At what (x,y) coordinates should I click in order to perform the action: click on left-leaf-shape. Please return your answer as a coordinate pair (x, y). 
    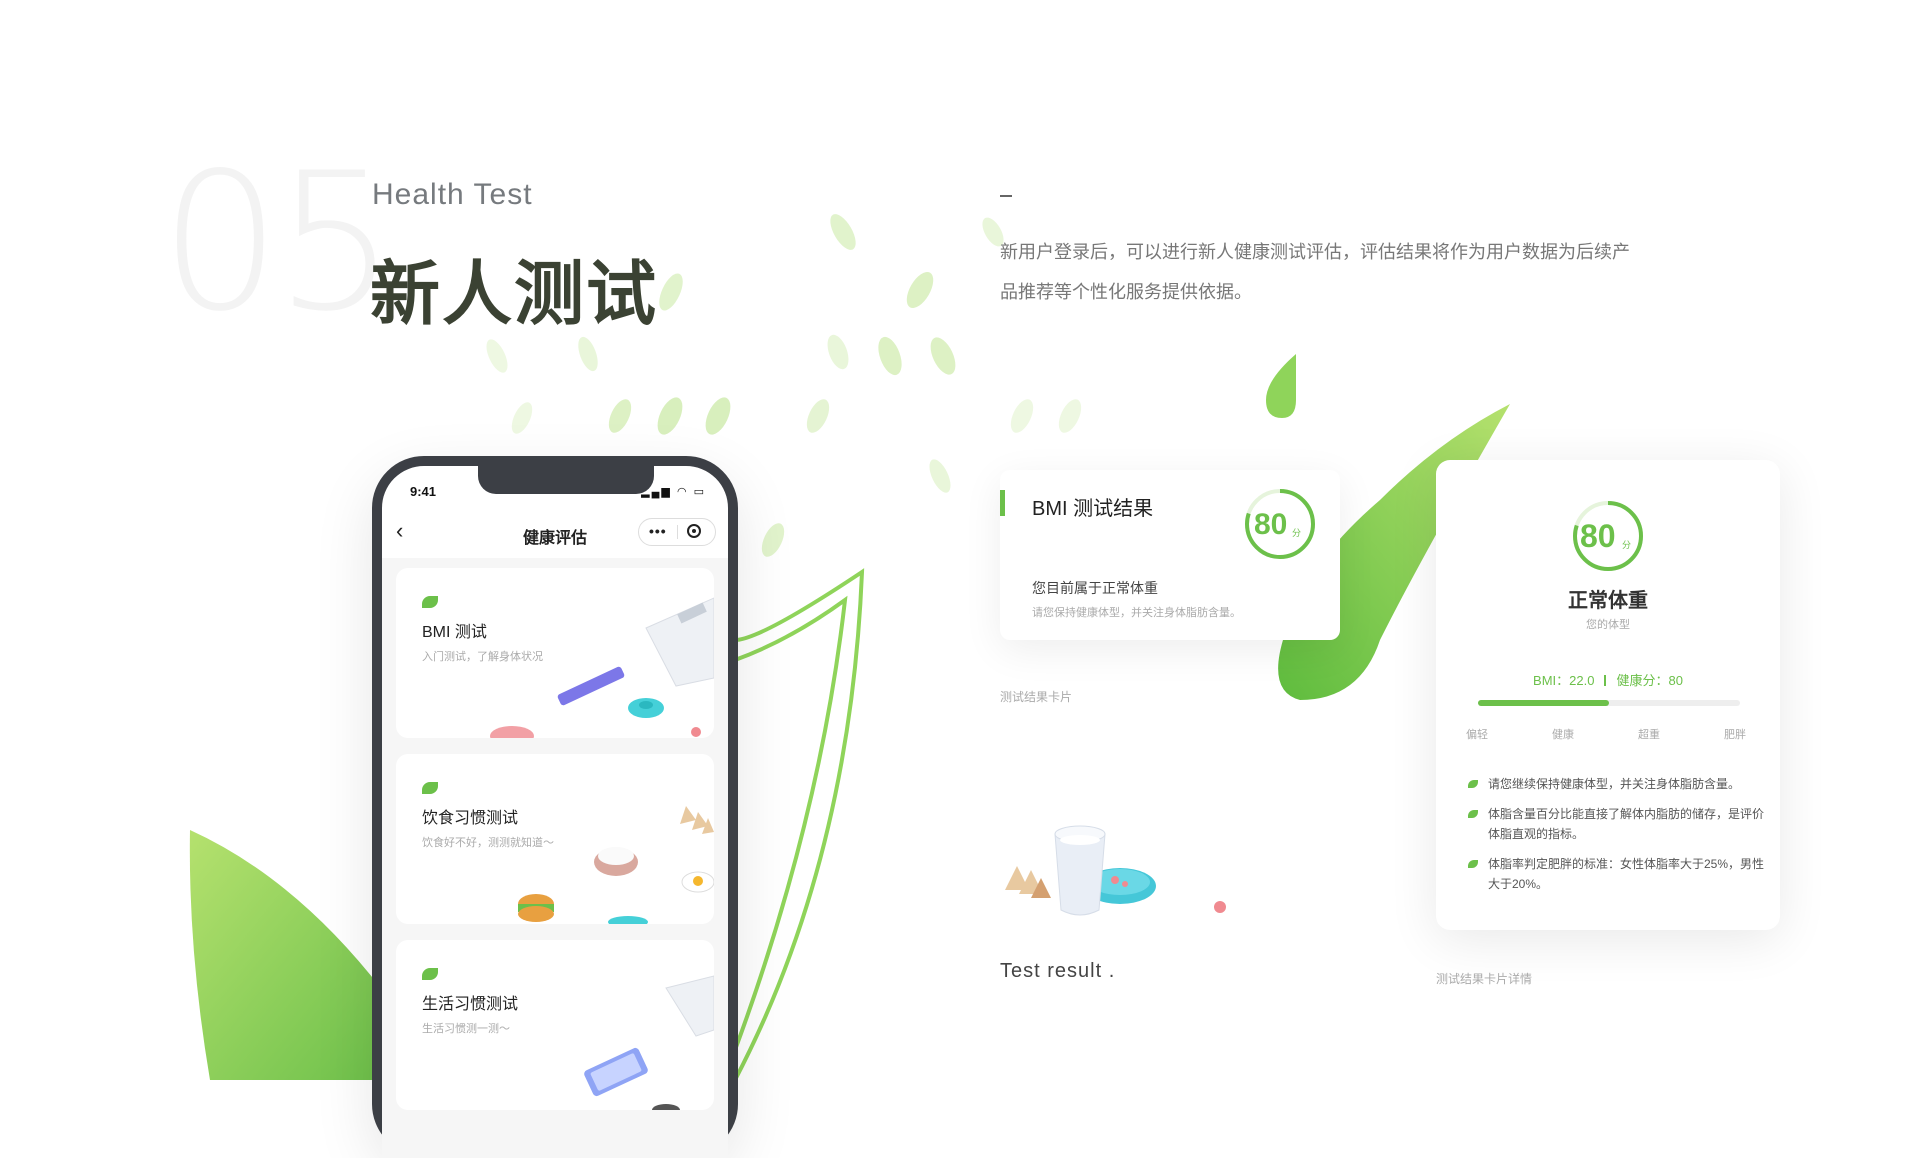
    Looking at the image, I should click on (289, 955).